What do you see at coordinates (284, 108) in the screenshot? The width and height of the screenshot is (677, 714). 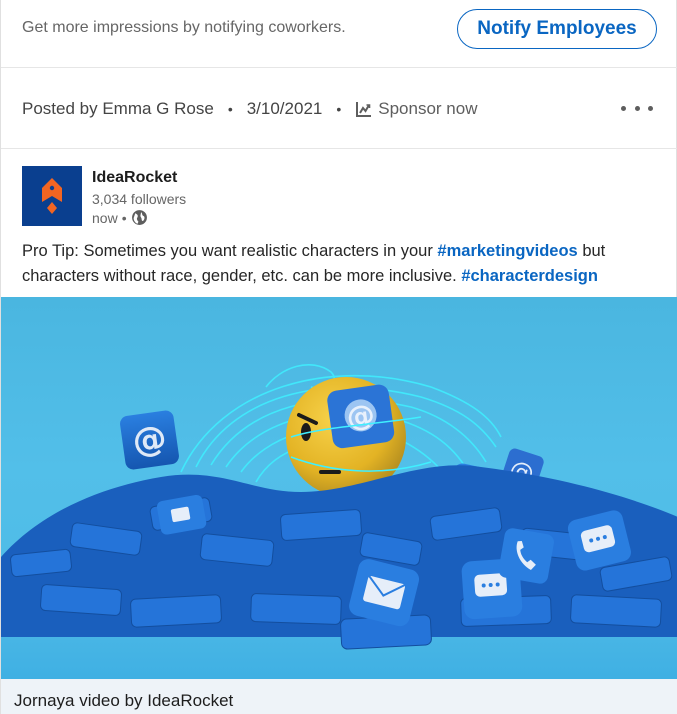 I see `post-date: 3/10/2021` at bounding box center [284, 108].